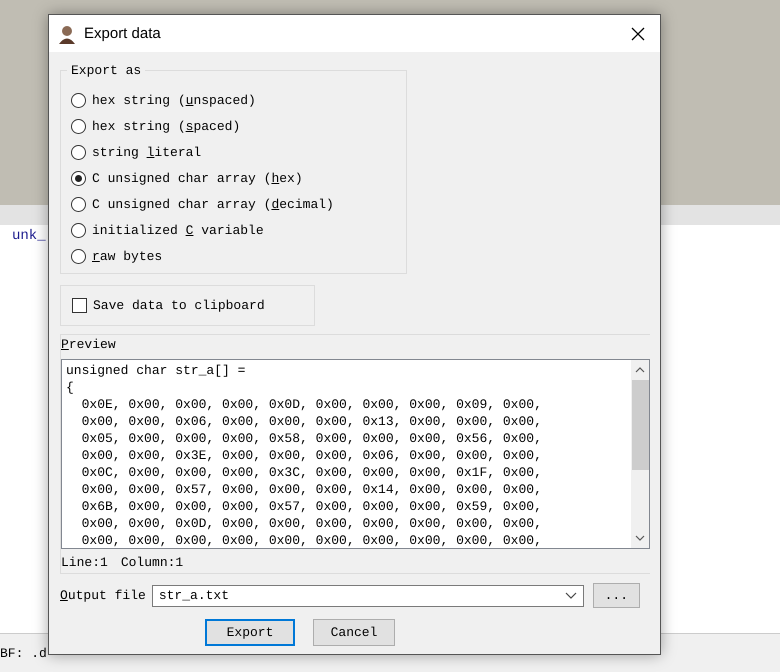  What do you see at coordinates (354, 632) in the screenshot?
I see `dialog-button: Cancel` at bounding box center [354, 632].